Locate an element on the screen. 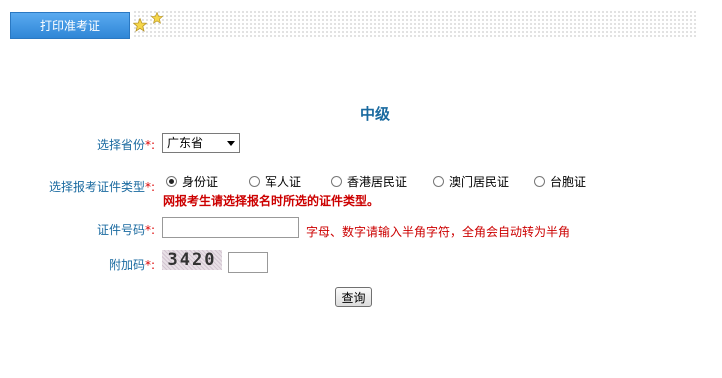 The height and width of the screenshot is (378, 722). radio-taiwan-card: 台胞证 is located at coordinates (560, 181).